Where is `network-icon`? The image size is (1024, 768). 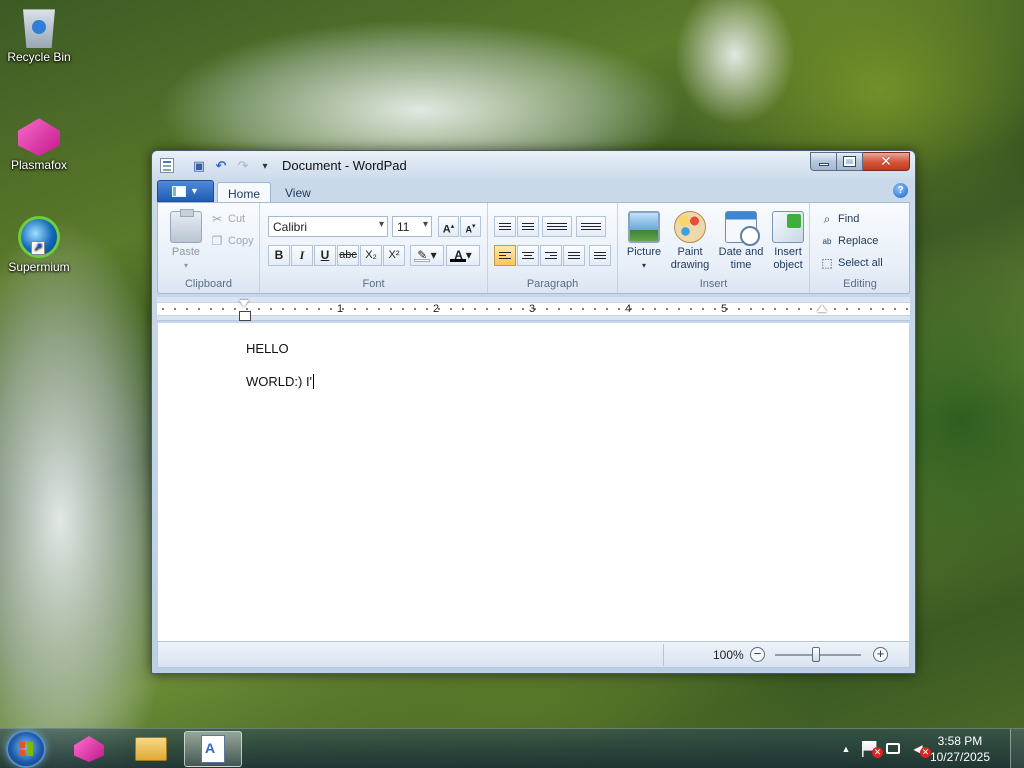
network-icon is located at coordinates (893, 748).